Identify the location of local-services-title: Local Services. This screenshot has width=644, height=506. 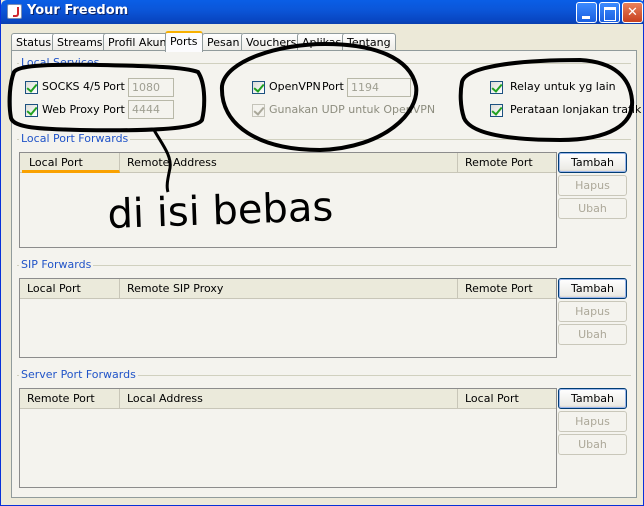
(60, 62).